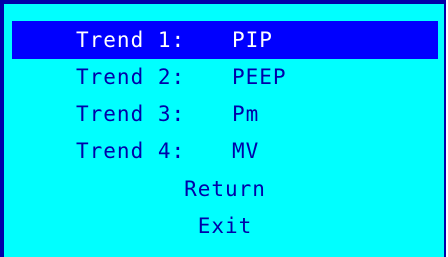 Image resolution: width=448 pixels, height=257 pixels. Describe the element at coordinates (259, 77) in the screenshot. I see `trend-2-value: PEEP` at that location.